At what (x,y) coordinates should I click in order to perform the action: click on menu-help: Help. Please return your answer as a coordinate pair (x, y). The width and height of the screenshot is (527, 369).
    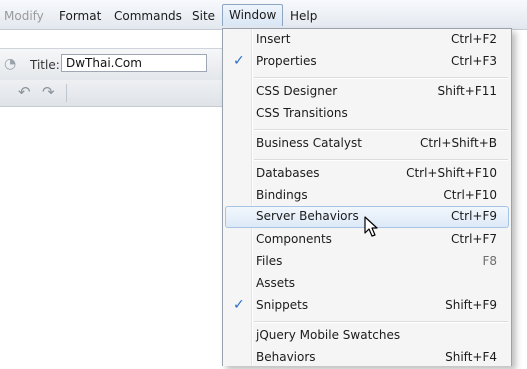
    Looking at the image, I should click on (303, 16).